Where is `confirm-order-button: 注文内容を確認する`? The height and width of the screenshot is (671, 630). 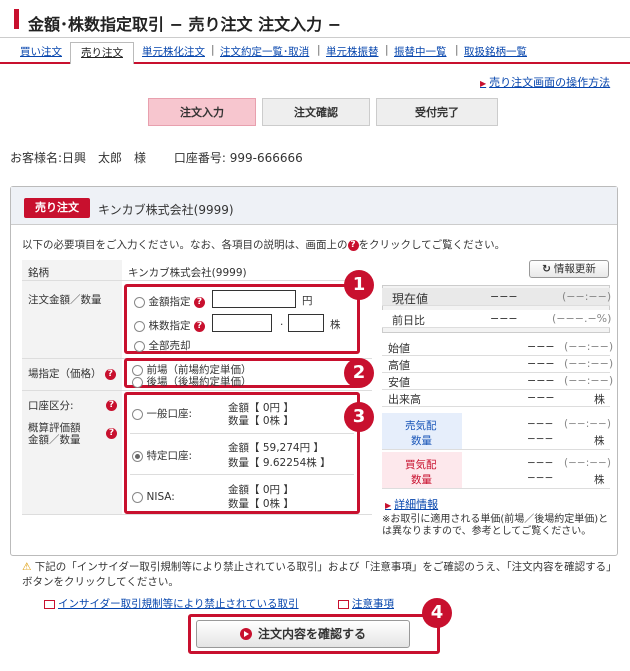
confirm-order-button: 注文内容を確認する is located at coordinates (303, 634).